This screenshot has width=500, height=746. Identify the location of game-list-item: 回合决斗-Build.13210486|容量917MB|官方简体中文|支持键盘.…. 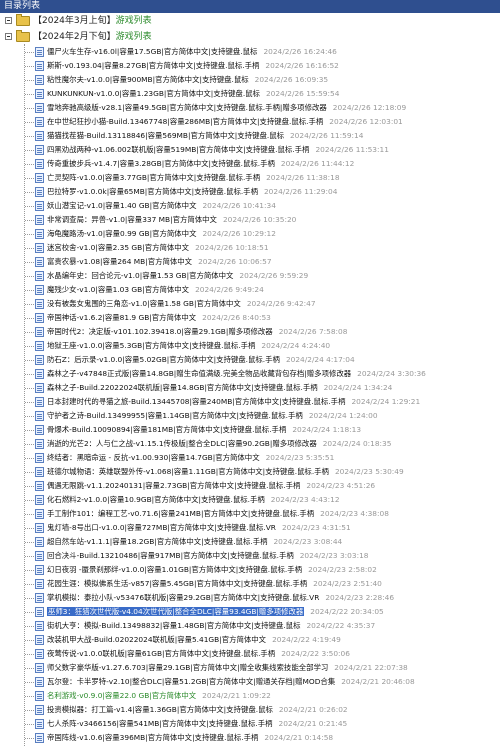
(250, 556).